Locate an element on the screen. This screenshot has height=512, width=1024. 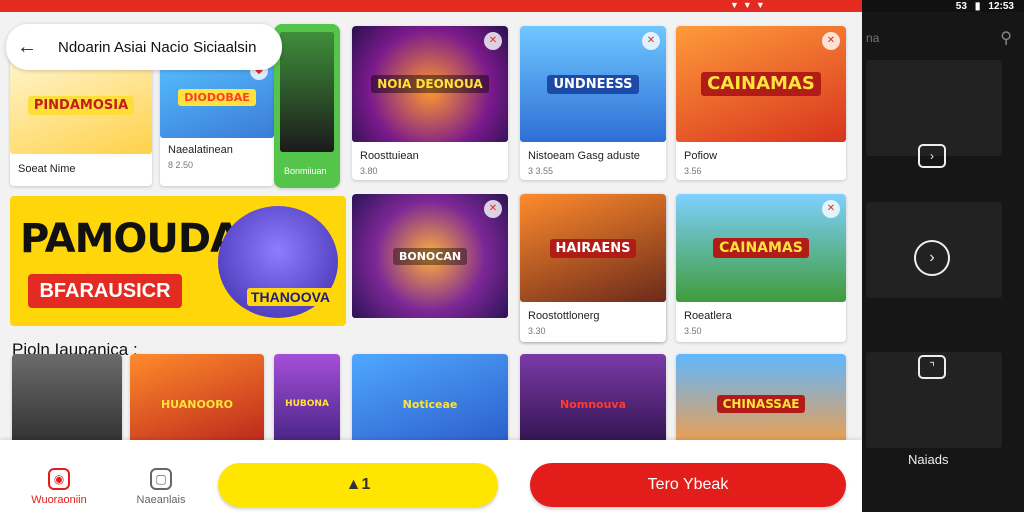
nav-home-label: Wuoraoniin is located at coordinates (59, 500).